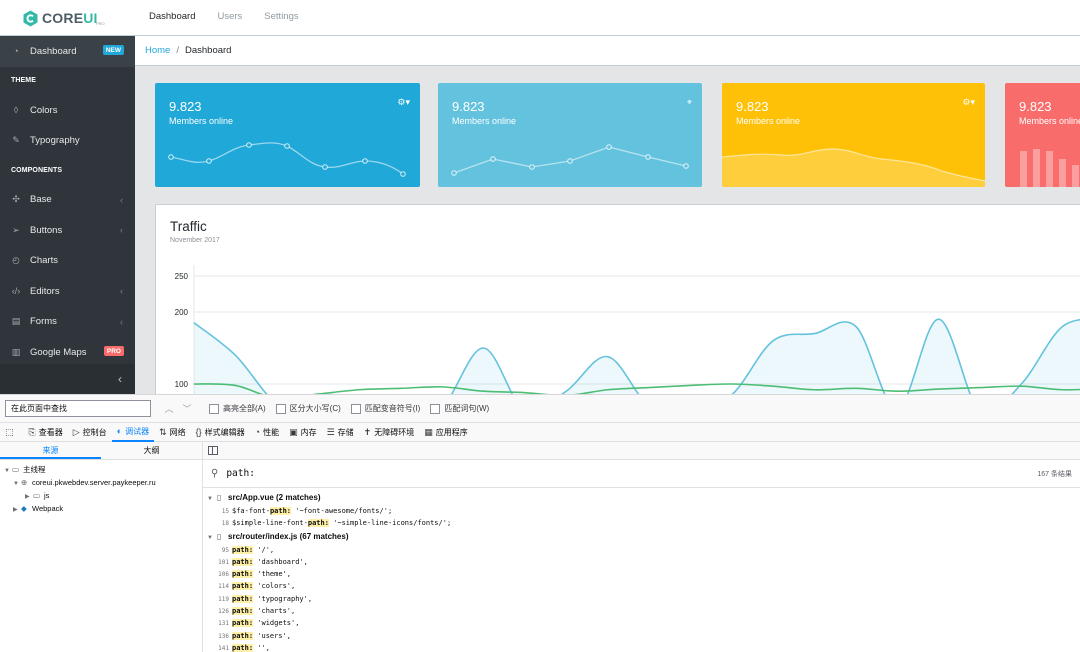 This screenshot has height=652, width=1080. Describe the element at coordinates (182, 384) in the screenshot. I see `y-tick-label: 100` at that location.